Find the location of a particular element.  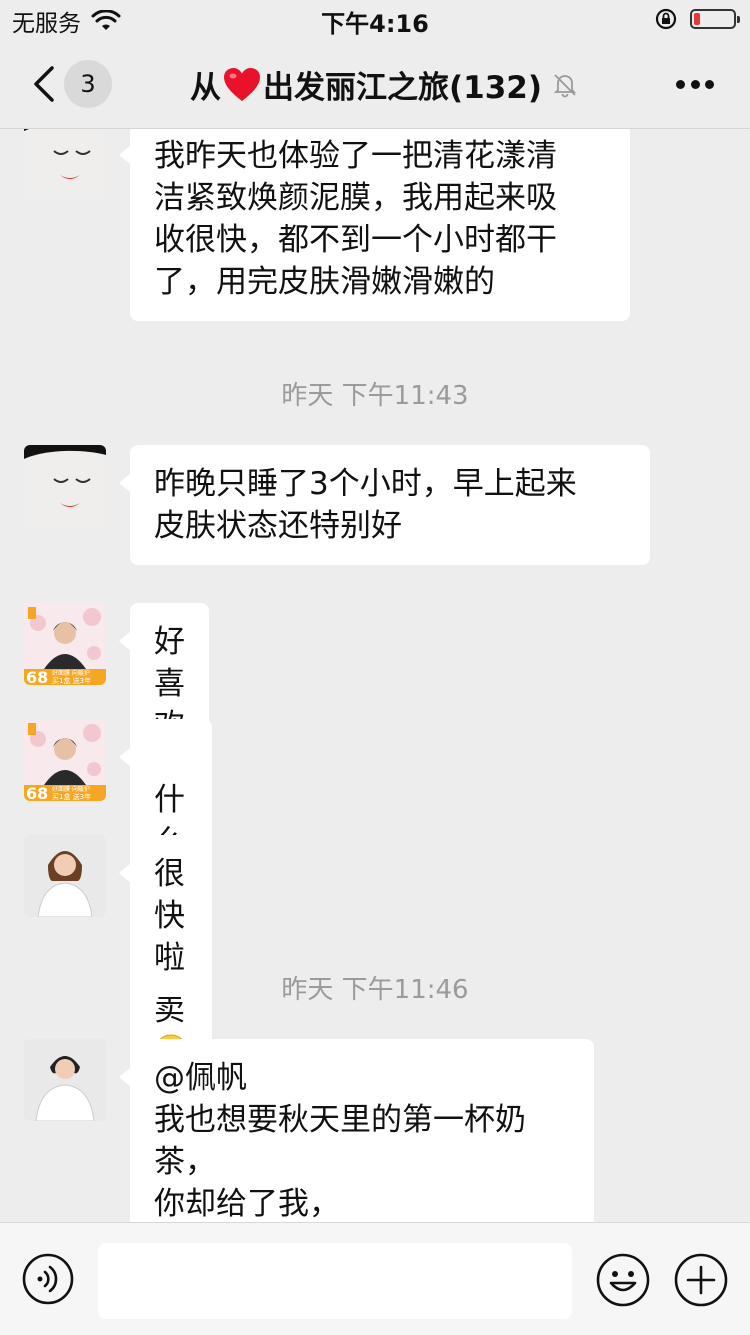

chat-title: 从 出发丽江之旅(132) is located at coordinates (384, 84).